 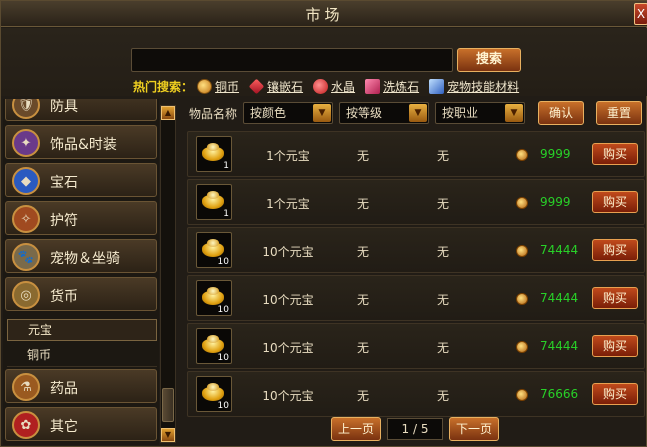 What do you see at coordinates (168, 435) in the screenshot?
I see `scroll-down-icon: ▼` at bounding box center [168, 435].